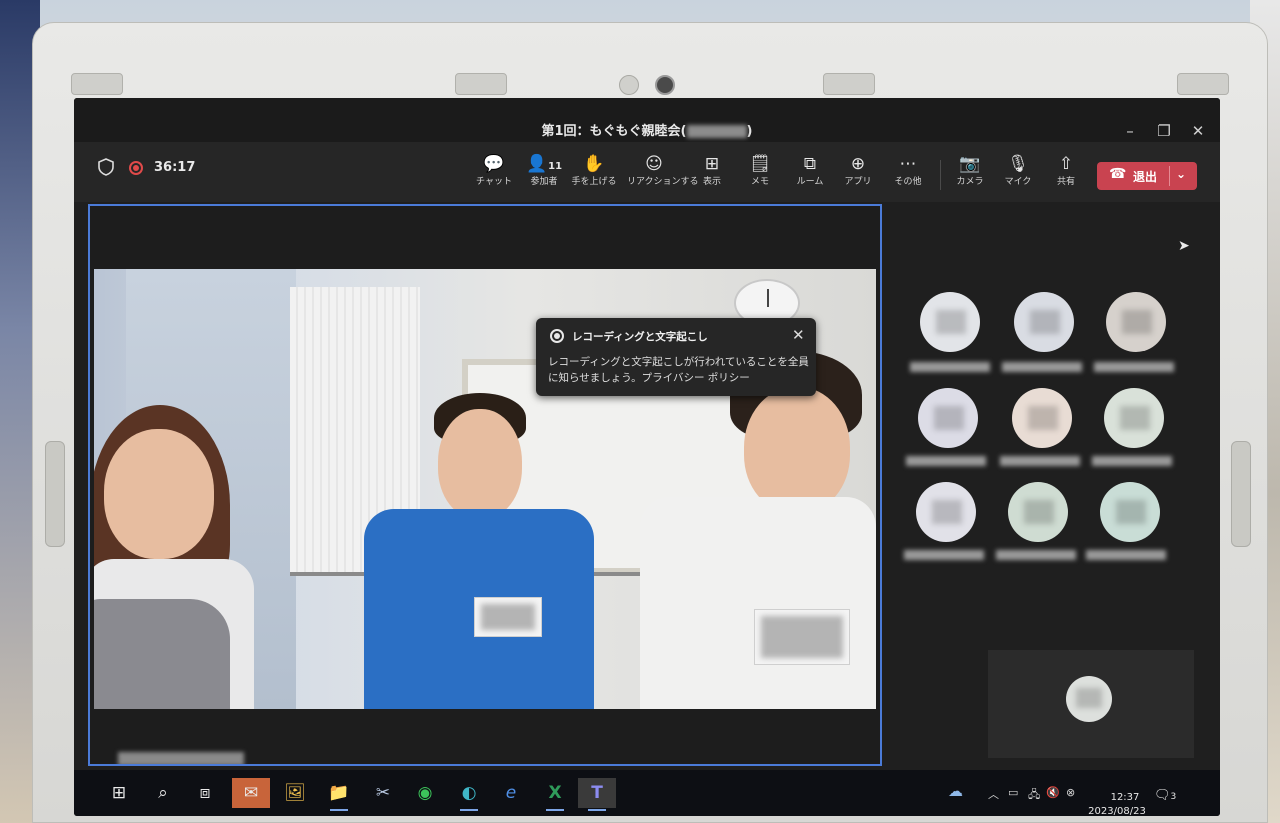  What do you see at coordinates (1203, 84) in the screenshot?
I see `bezel-latch-right` at bounding box center [1203, 84].